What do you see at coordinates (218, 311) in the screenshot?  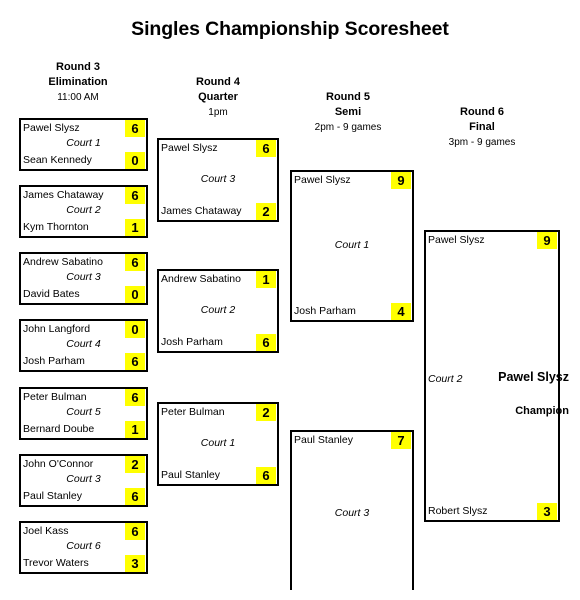 I see `match-box-r4-2: Andrew Sabatino 1 Court 2 Josh Parham 6` at bounding box center [218, 311].